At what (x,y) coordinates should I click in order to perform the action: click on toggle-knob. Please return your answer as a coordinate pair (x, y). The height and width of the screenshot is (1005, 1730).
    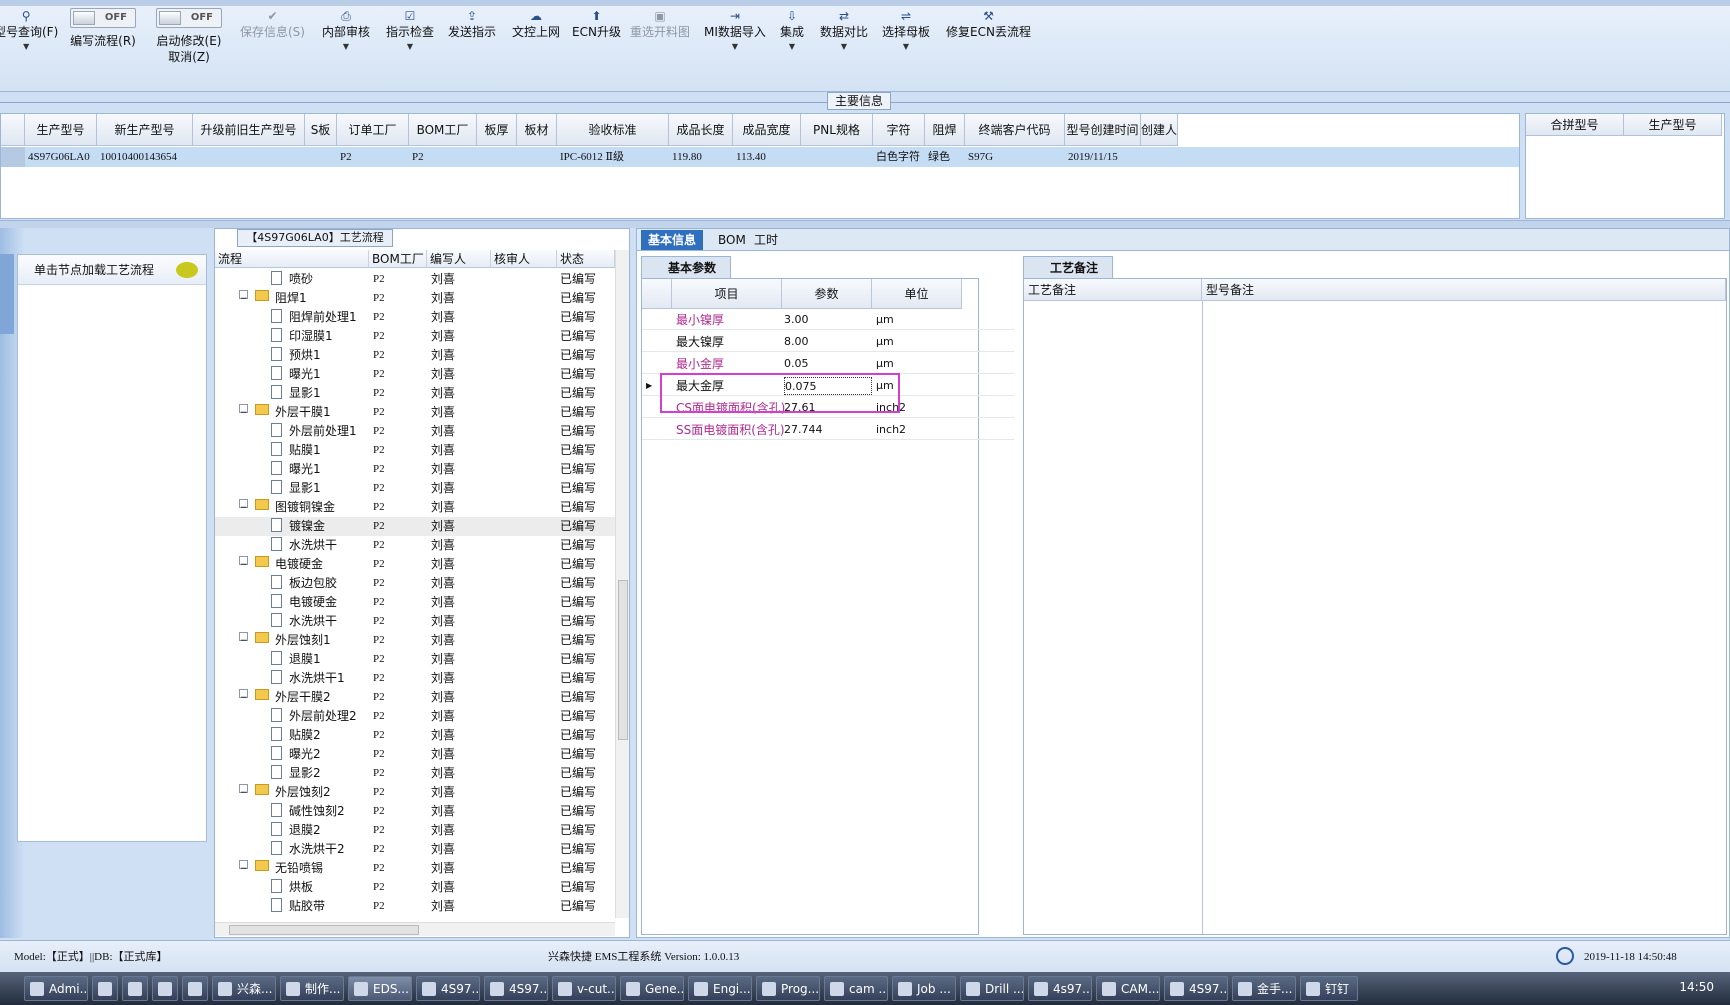
    Looking at the image, I should click on (170, 18).